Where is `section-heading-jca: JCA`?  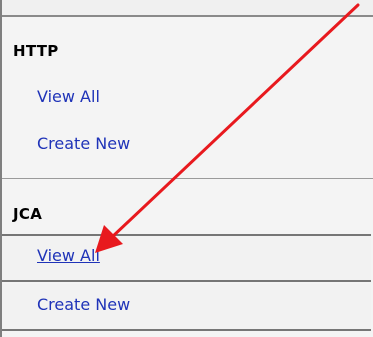 section-heading-jca: JCA is located at coordinates (28, 214).